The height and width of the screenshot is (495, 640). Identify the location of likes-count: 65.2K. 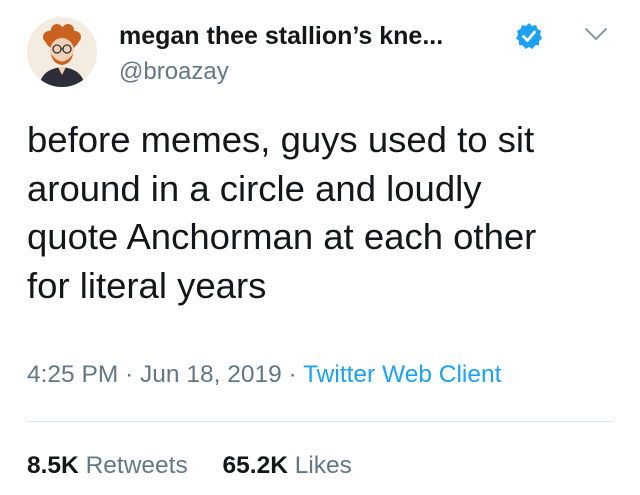
(255, 465).